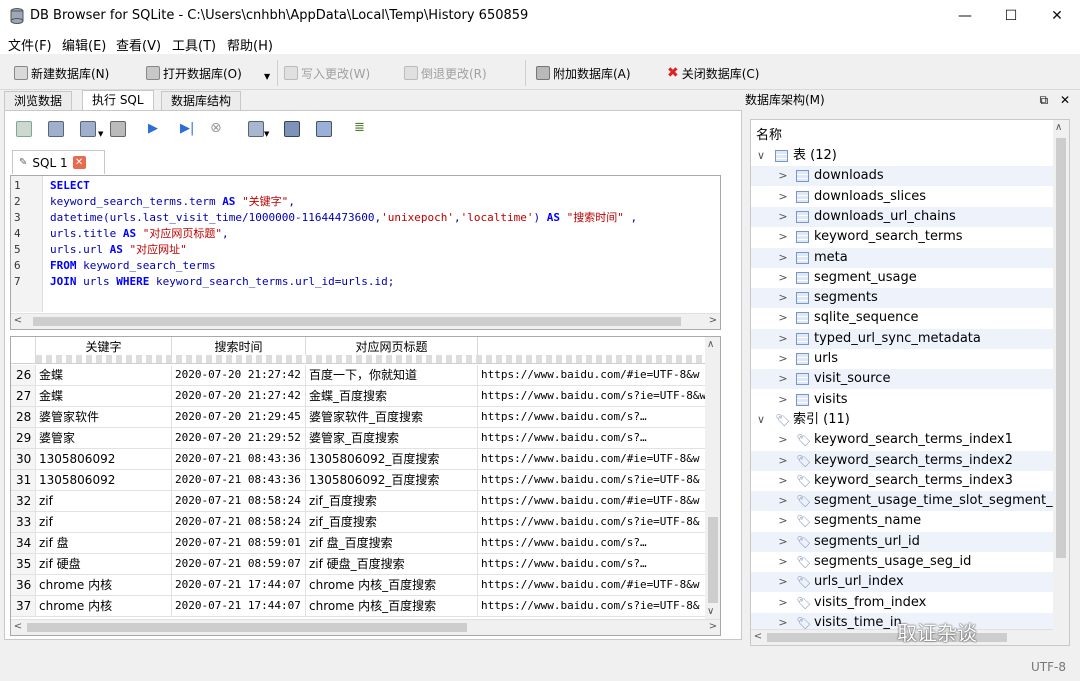  What do you see at coordinates (902, 582) in the screenshot?
I see `tree-item-index: > 🏷 urls_url_index` at bounding box center [902, 582].